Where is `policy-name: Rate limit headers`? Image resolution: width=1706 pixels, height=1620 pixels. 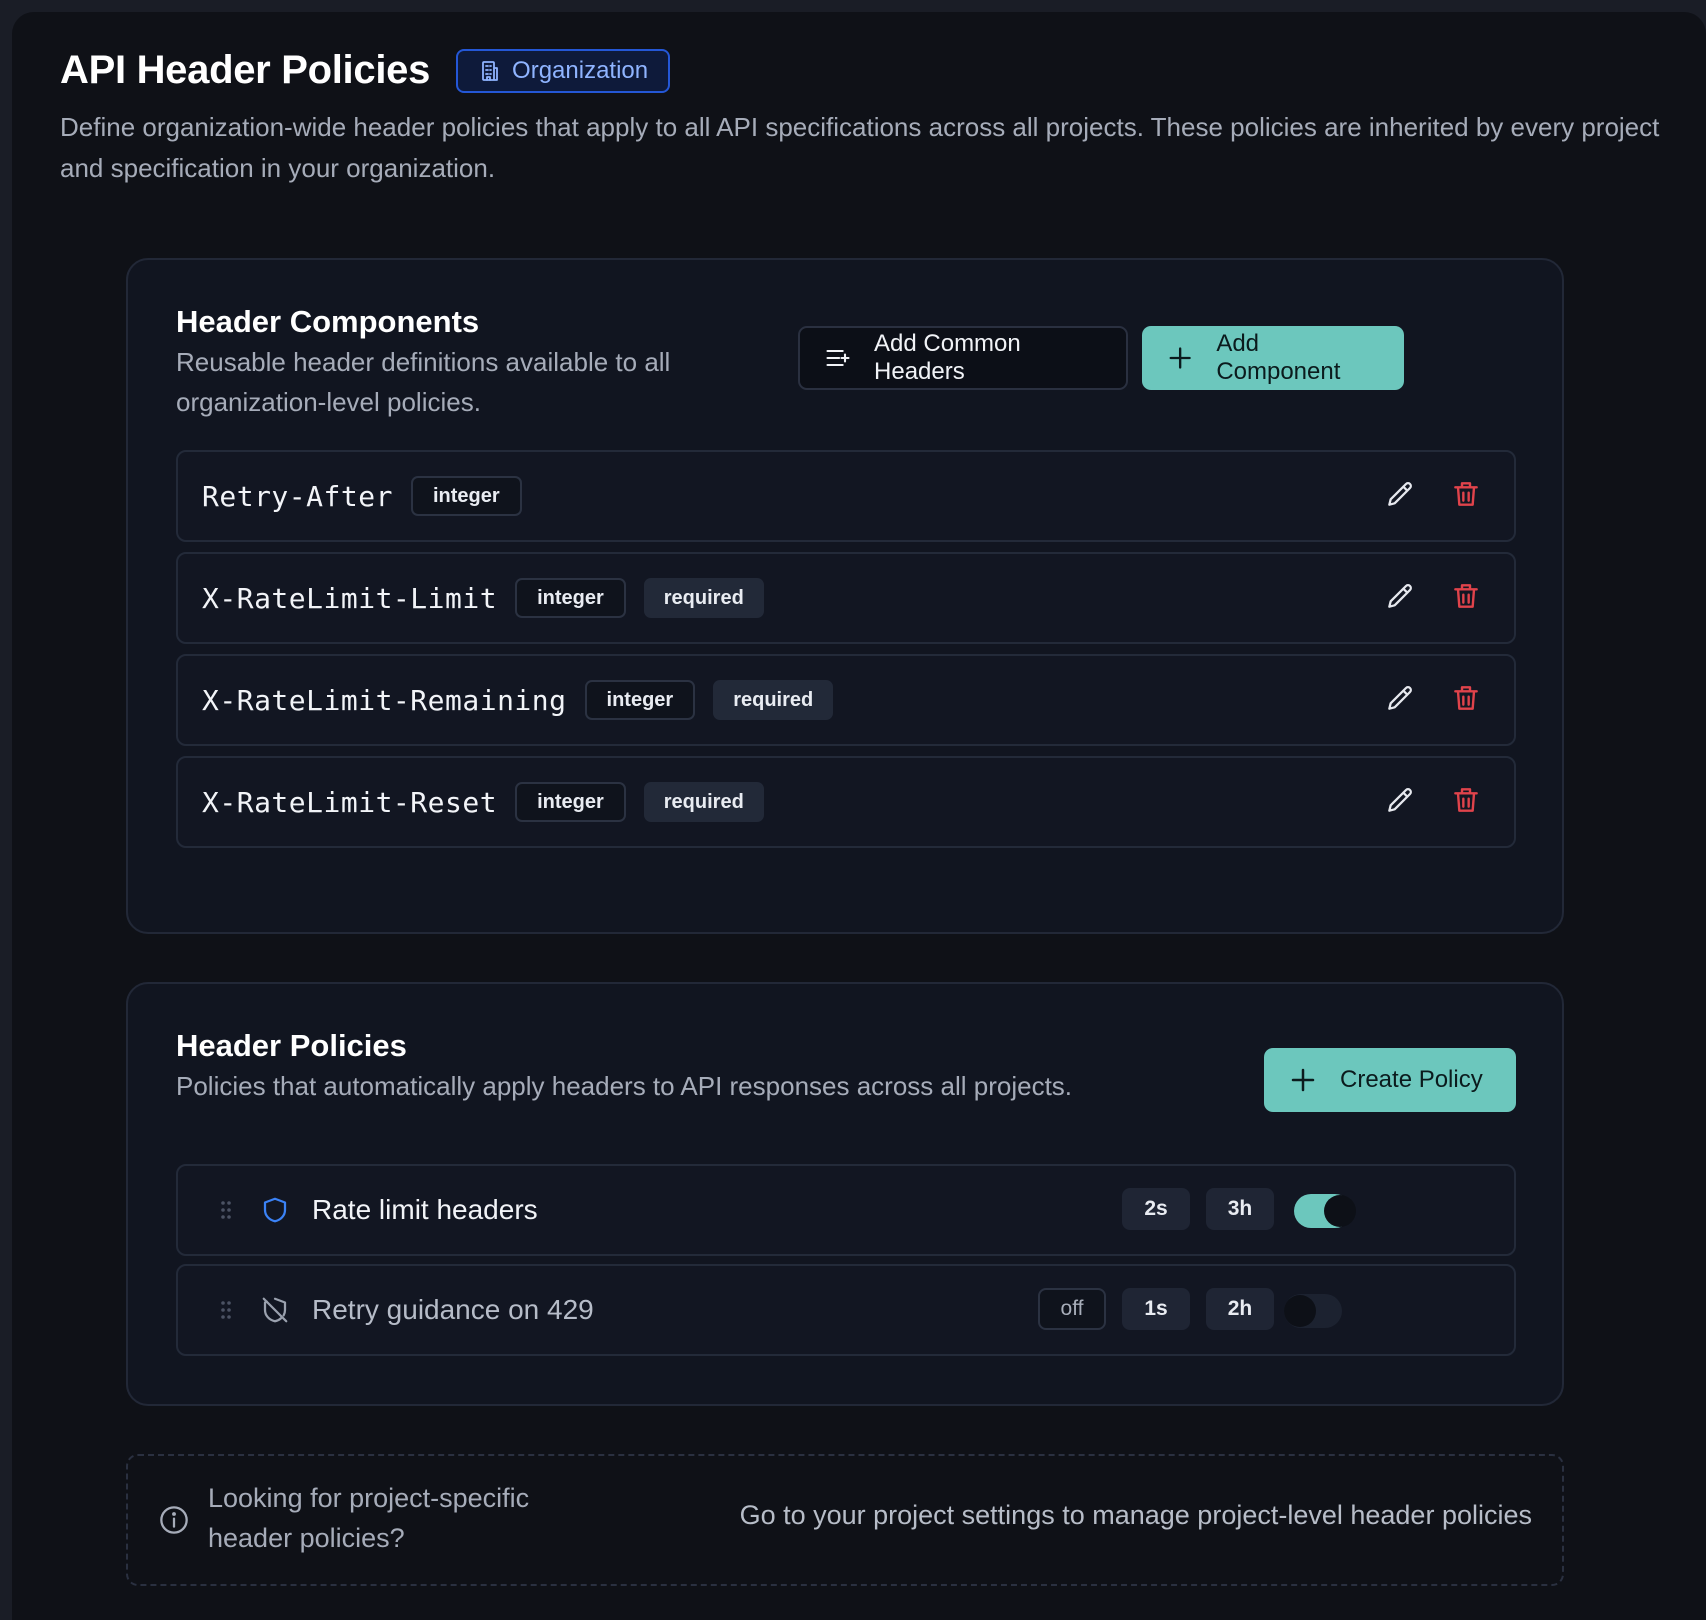 policy-name: Rate limit headers is located at coordinates (425, 1209).